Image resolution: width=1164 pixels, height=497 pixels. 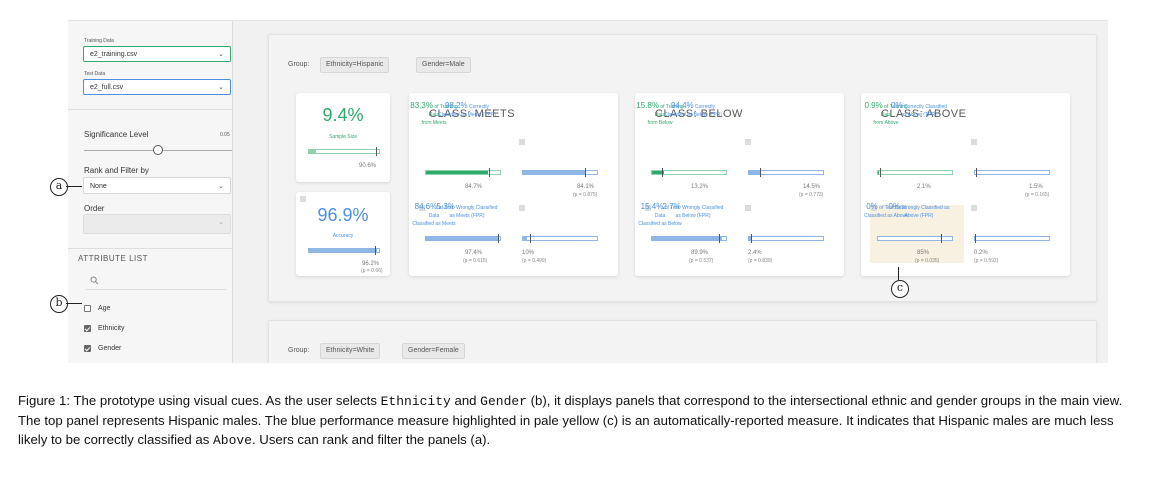 I want to click on group-chip-gender: Gender=Female, so click(x=433, y=351).